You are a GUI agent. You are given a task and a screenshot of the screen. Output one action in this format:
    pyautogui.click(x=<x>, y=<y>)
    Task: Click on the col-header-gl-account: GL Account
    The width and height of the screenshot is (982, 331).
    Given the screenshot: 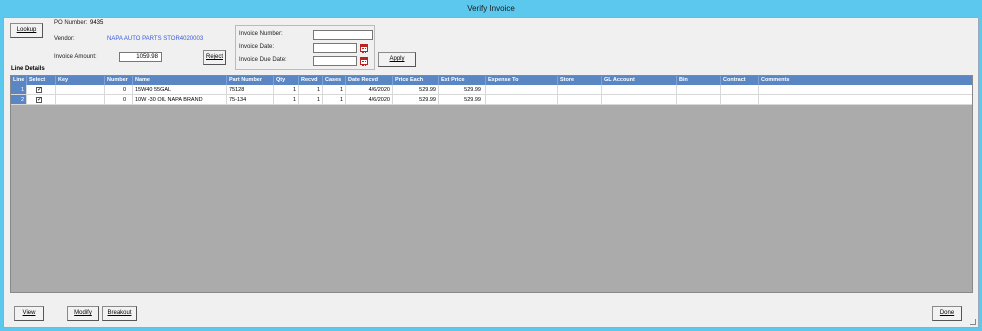 What is the action you would take?
    pyautogui.click(x=639, y=80)
    